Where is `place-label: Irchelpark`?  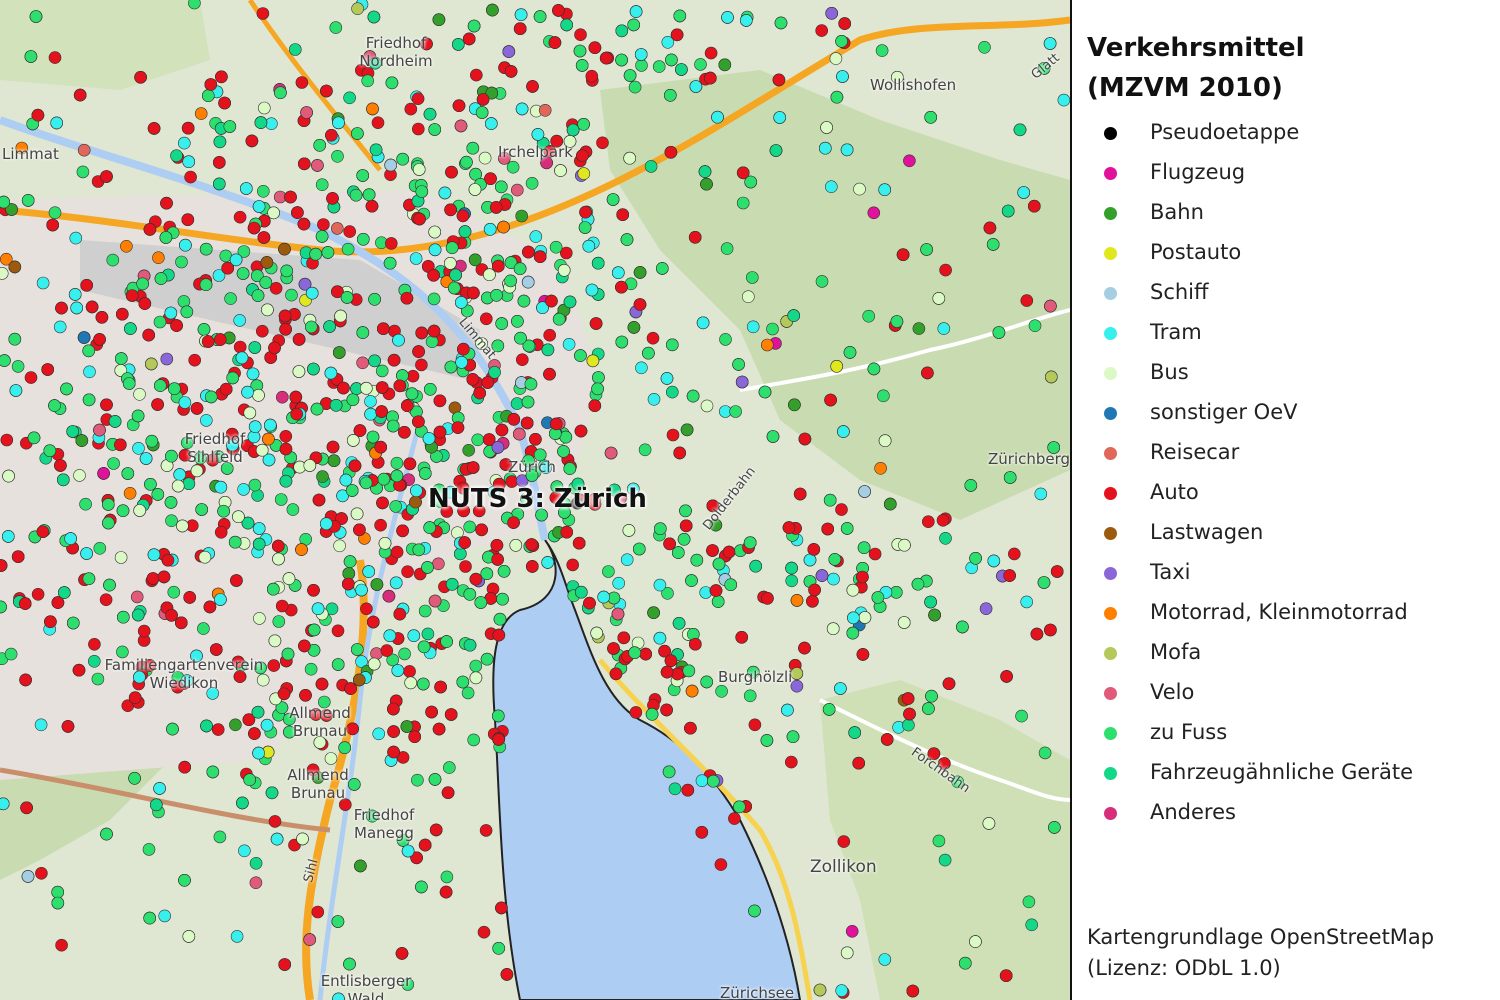 place-label: Irchelpark is located at coordinates (535, 152).